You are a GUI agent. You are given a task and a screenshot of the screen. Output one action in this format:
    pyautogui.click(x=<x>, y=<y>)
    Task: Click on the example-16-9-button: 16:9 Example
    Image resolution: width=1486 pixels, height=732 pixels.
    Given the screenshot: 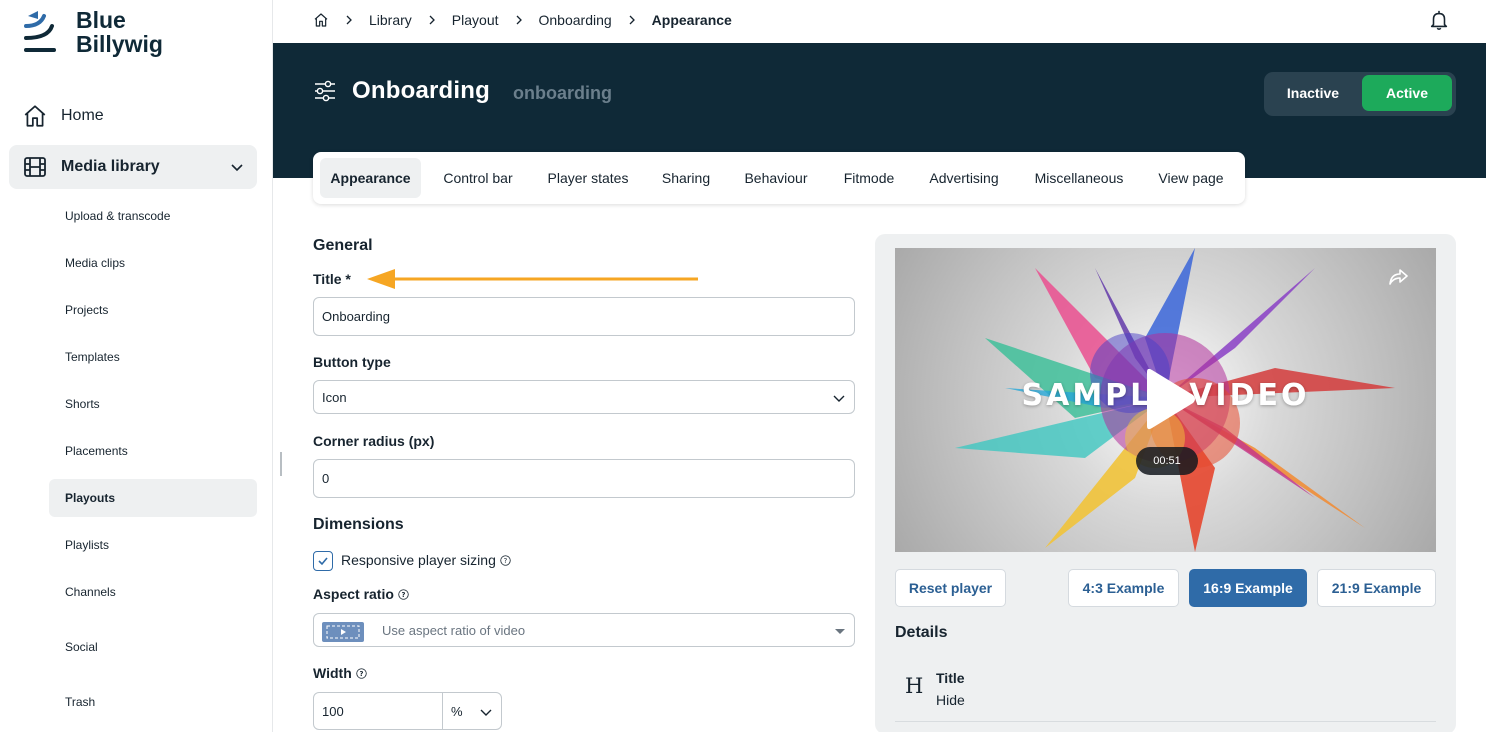 What is the action you would take?
    pyautogui.click(x=1248, y=588)
    